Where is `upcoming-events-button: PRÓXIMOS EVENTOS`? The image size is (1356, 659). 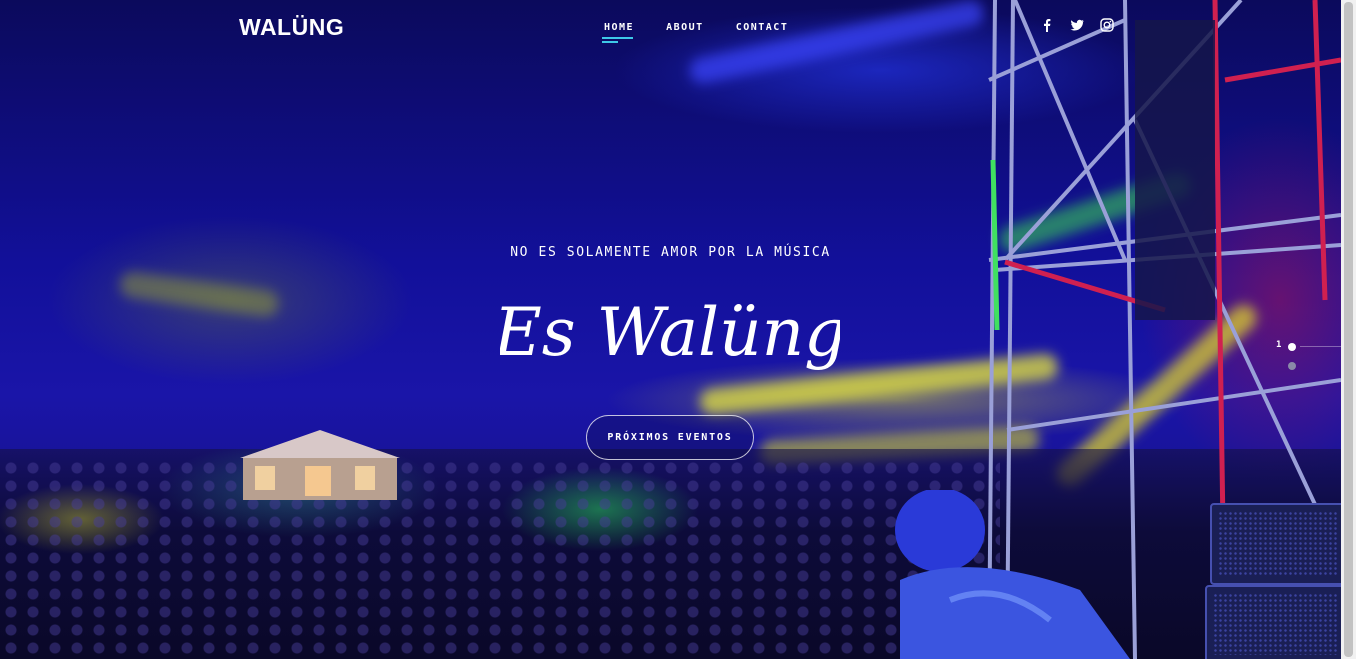 upcoming-events-button: PRÓXIMOS EVENTOS is located at coordinates (670, 437).